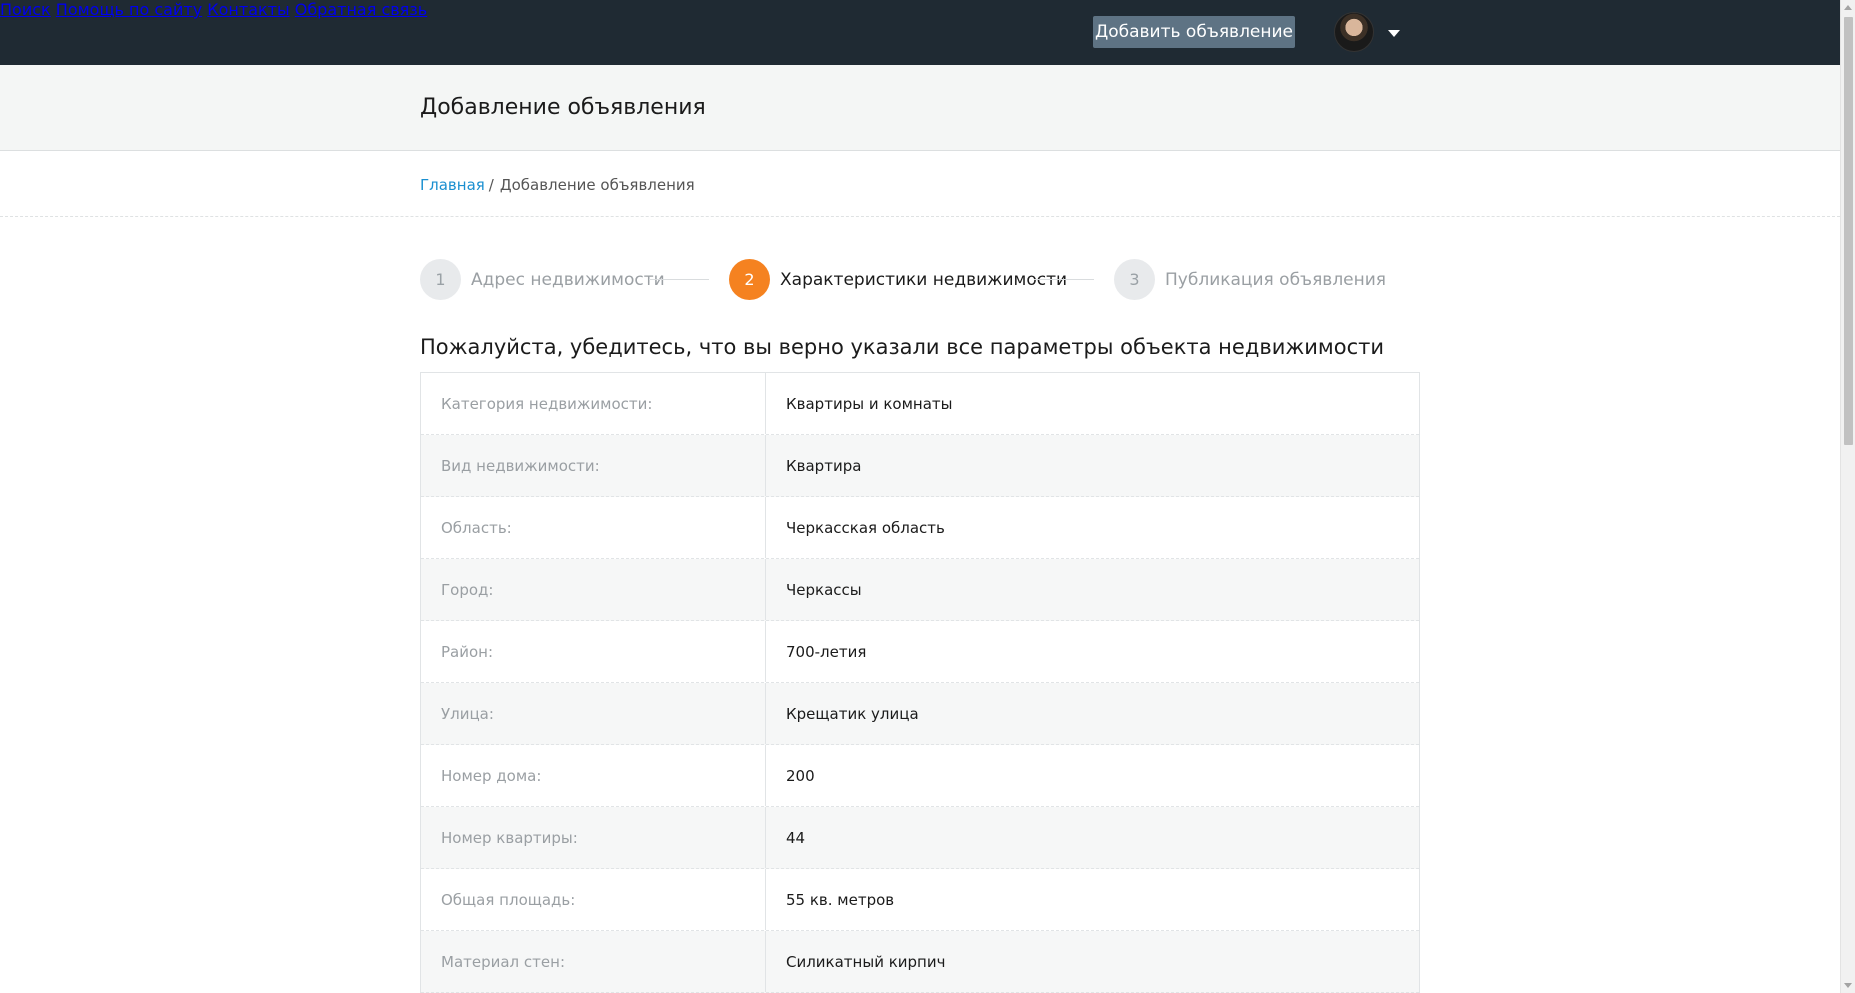  I want to click on param-value: Черкассы, so click(824, 589).